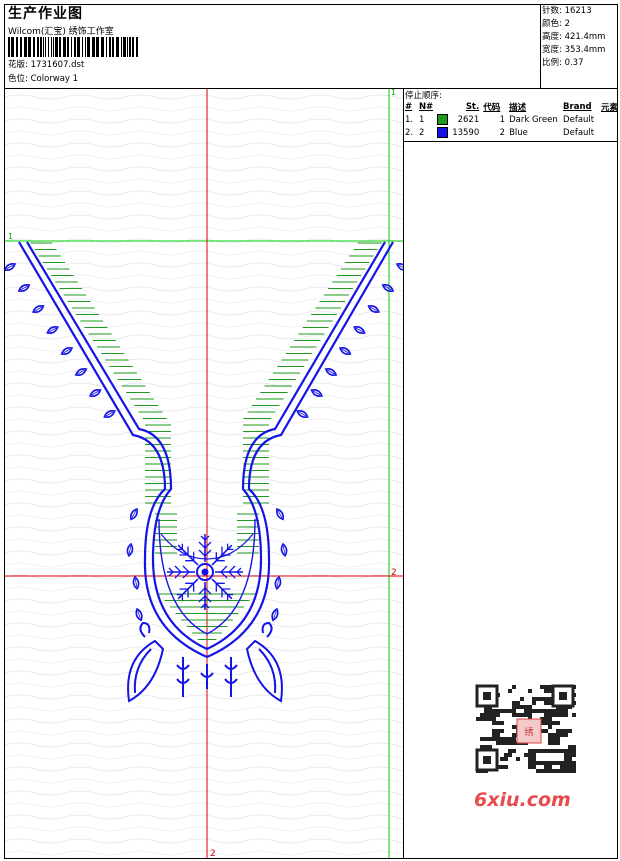 This screenshot has height=861, width=620. I want to click on table-row: 1. 1 2621 1 Dark Green Default, so click(511, 119).